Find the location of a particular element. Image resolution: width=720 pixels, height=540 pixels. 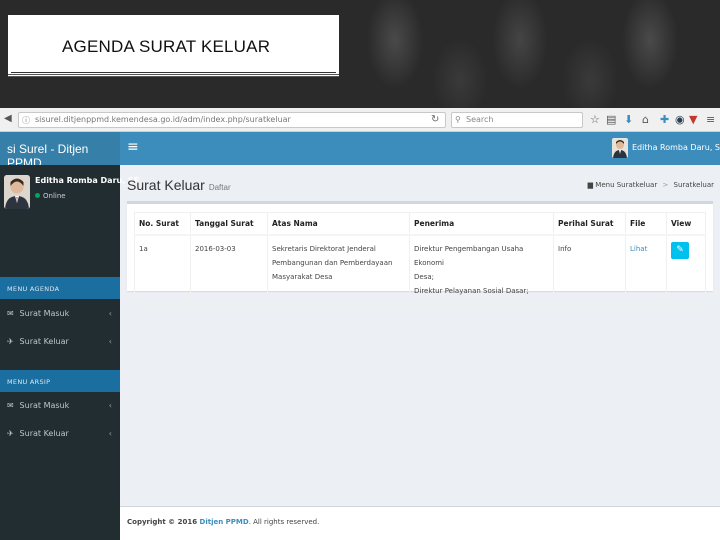

column-header: Penerima is located at coordinates (481, 224).